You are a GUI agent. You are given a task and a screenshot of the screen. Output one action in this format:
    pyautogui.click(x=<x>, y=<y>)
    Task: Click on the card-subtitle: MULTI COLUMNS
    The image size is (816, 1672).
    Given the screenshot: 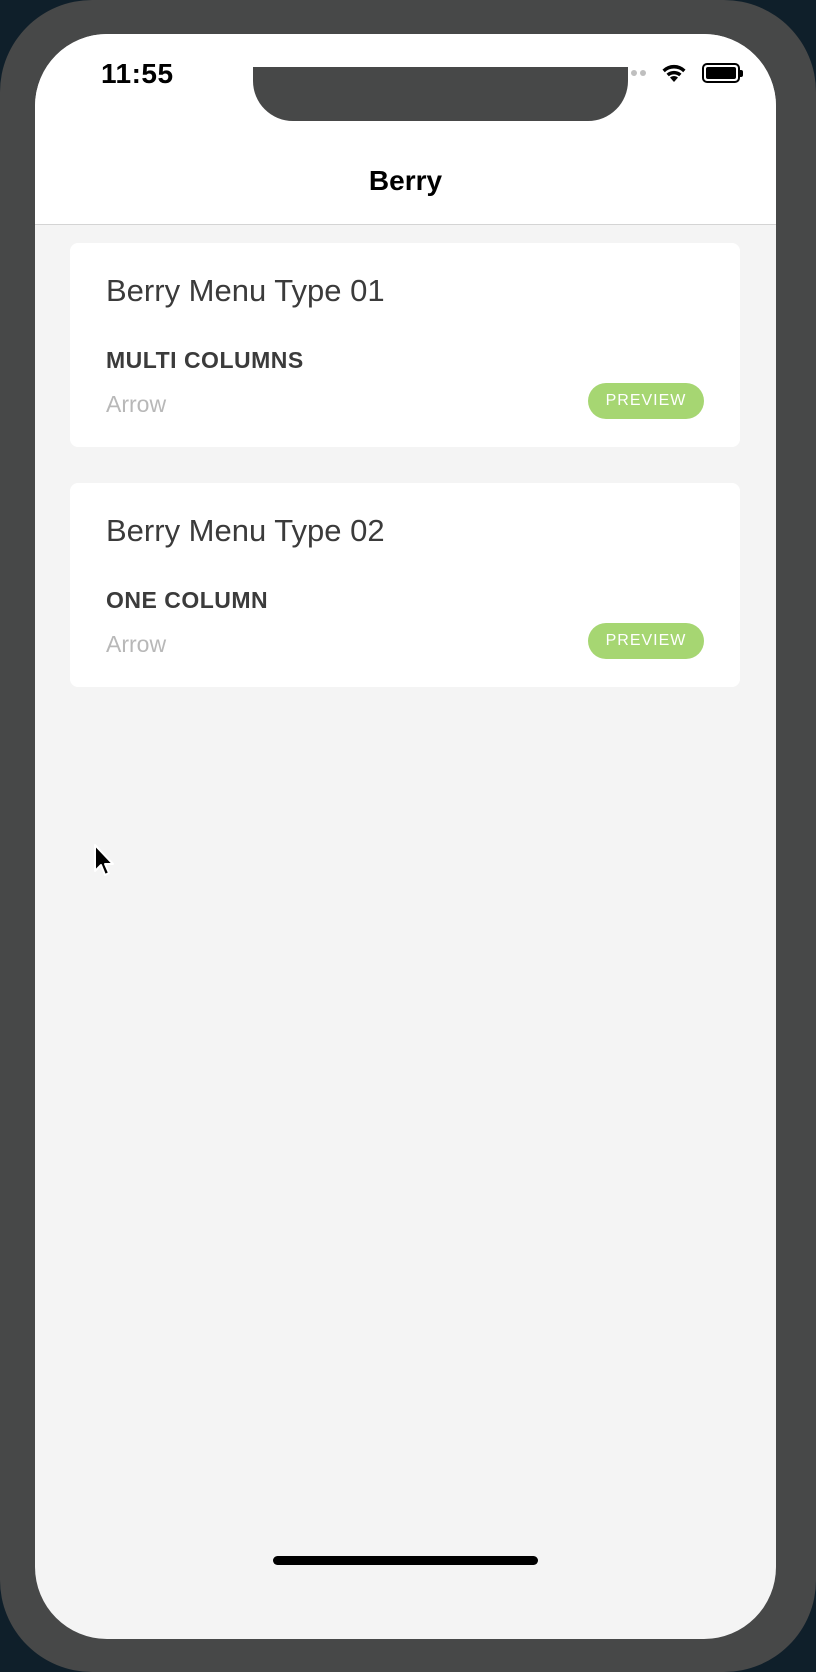 What is the action you would take?
    pyautogui.click(x=205, y=360)
    